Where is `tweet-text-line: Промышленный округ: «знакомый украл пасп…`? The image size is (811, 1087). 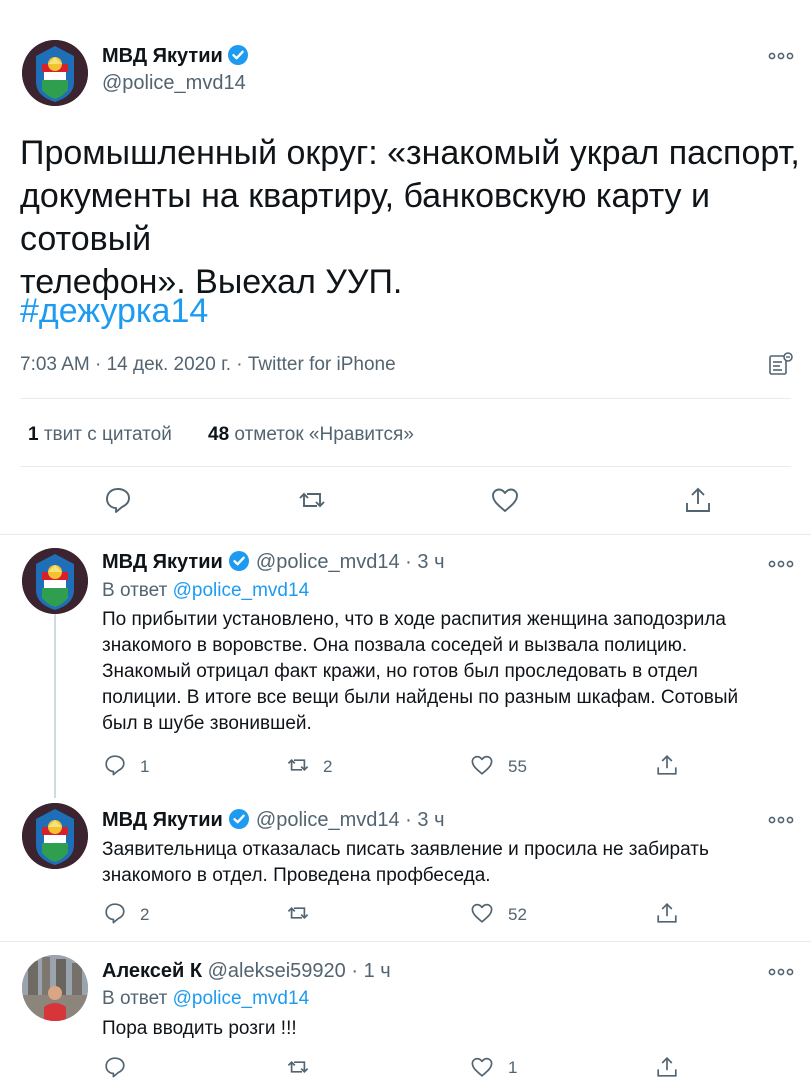 tweet-text-line: Промышленный округ: «знакомый украл пасп… is located at coordinates (410, 153).